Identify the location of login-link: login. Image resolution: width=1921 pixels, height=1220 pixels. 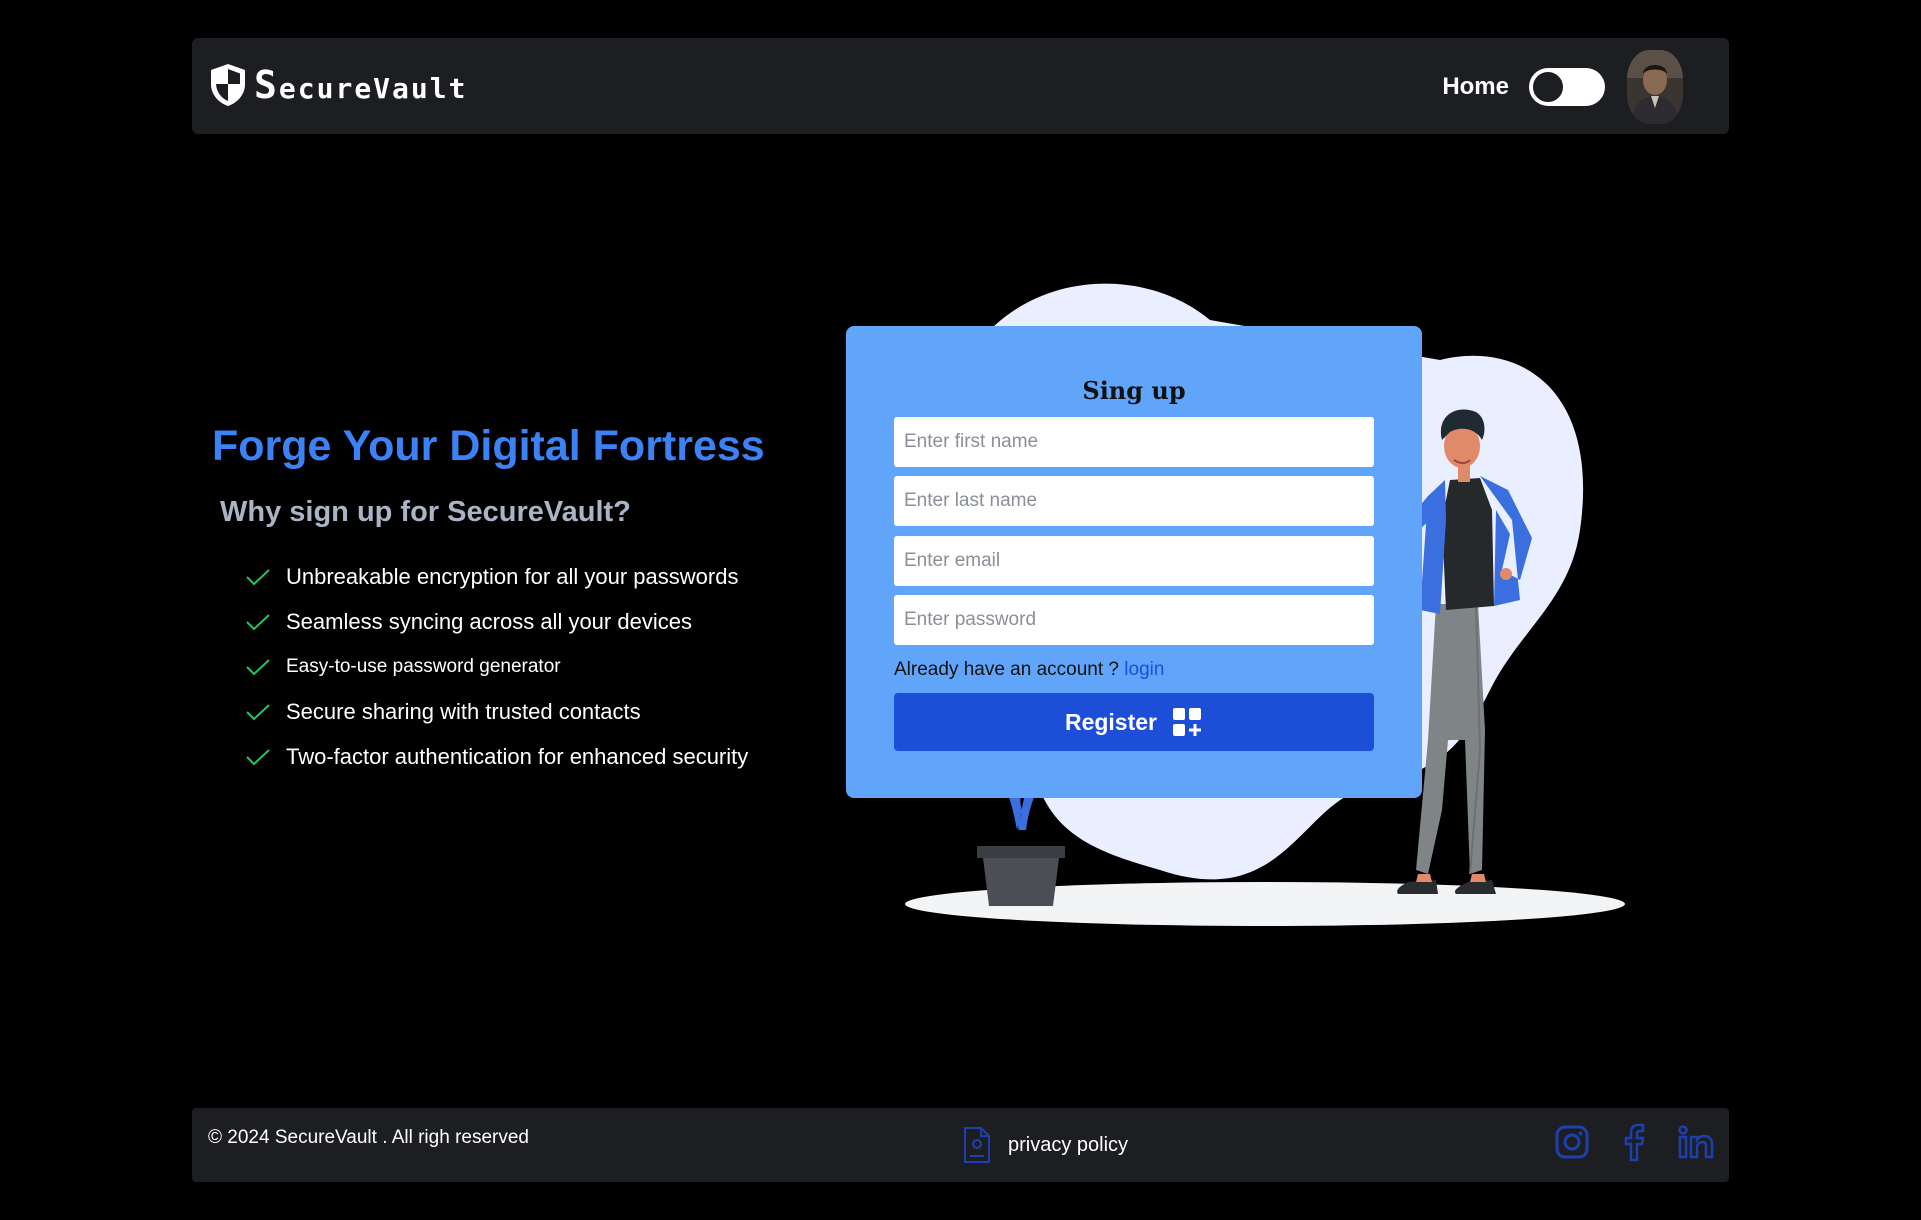
(1144, 669).